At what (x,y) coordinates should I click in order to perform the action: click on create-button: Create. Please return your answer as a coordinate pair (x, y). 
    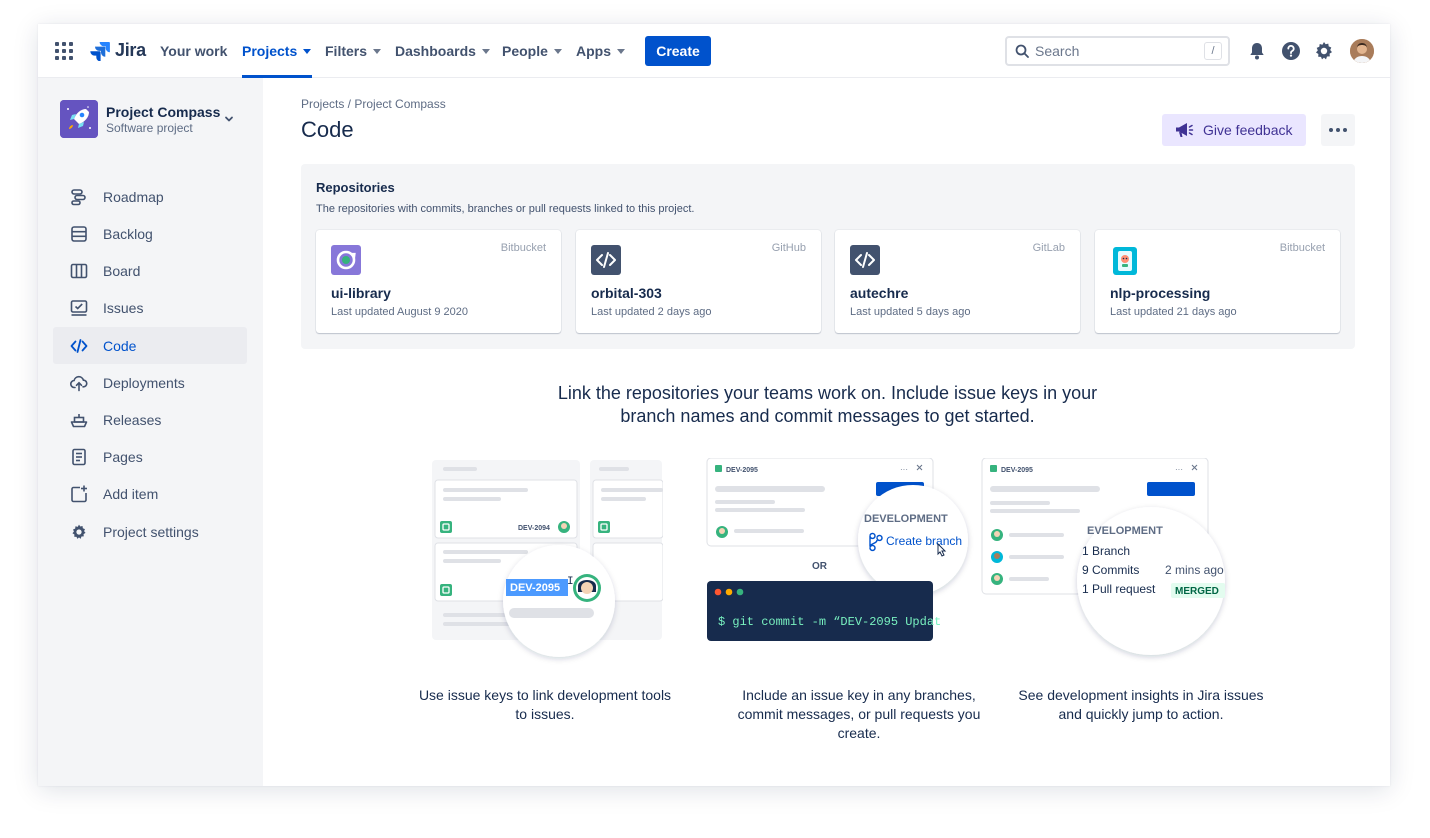
    Looking at the image, I should click on (678, 51).